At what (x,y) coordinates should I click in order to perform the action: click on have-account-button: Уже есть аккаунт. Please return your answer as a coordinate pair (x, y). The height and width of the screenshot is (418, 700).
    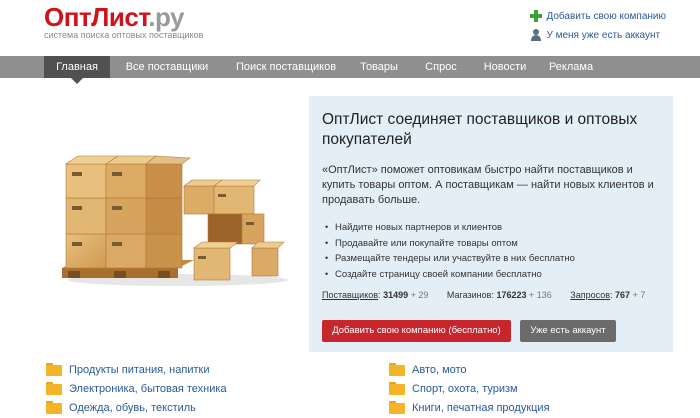
    Looking at the image, I should click on (568, 331).